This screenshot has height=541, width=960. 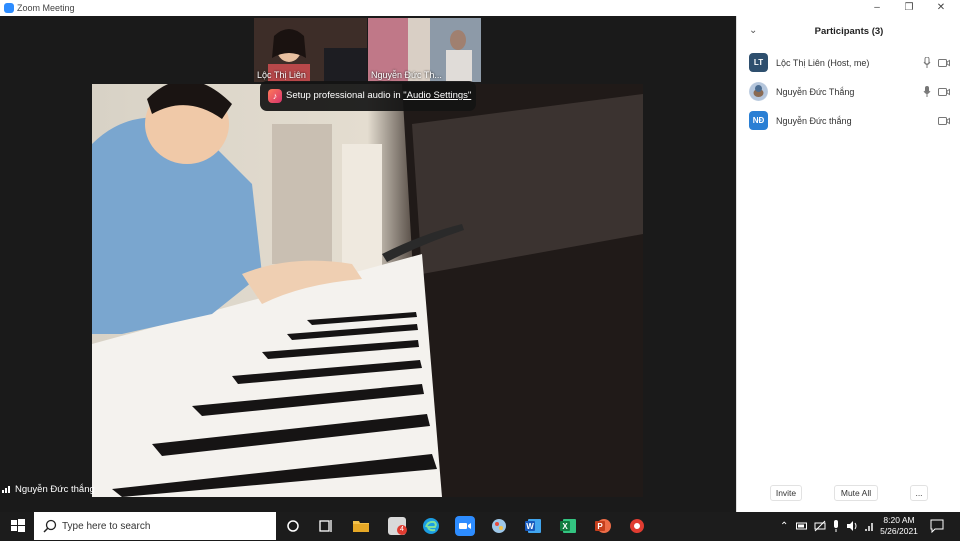 I want to click on music-note-icon: ♪, so click(x=275, y=96).